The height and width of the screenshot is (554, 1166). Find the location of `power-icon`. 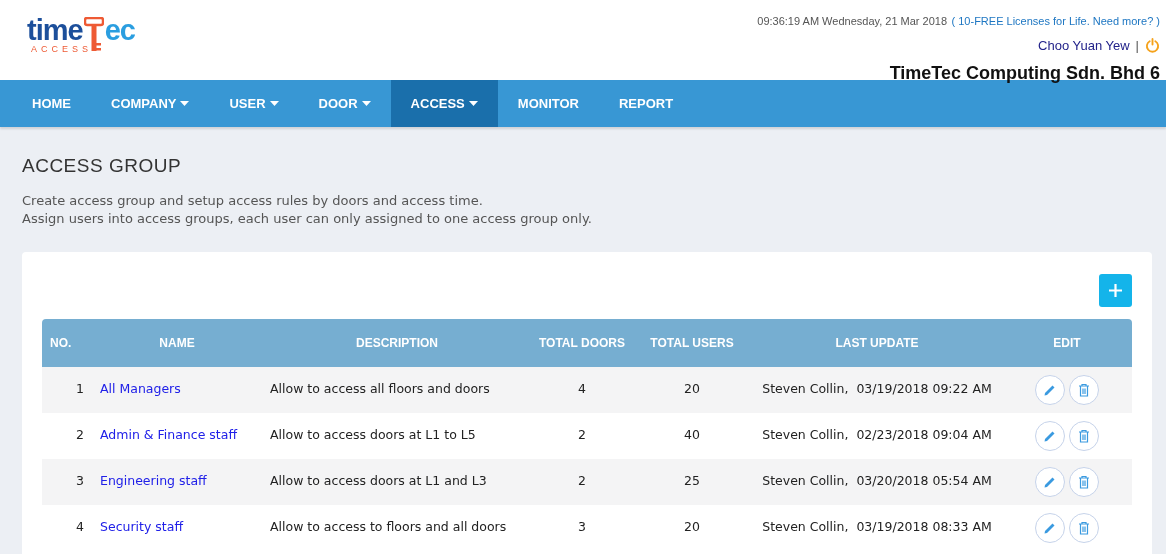

power-icon is located at coordinates (1152, 46).